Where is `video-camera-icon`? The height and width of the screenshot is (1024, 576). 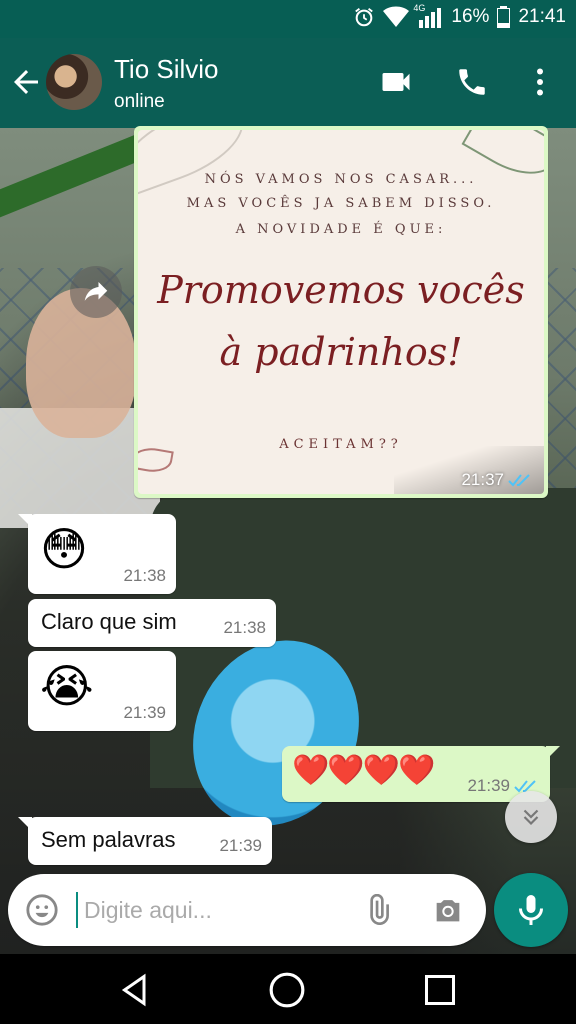 video-camera-icon is located at coordinates (396, 82).